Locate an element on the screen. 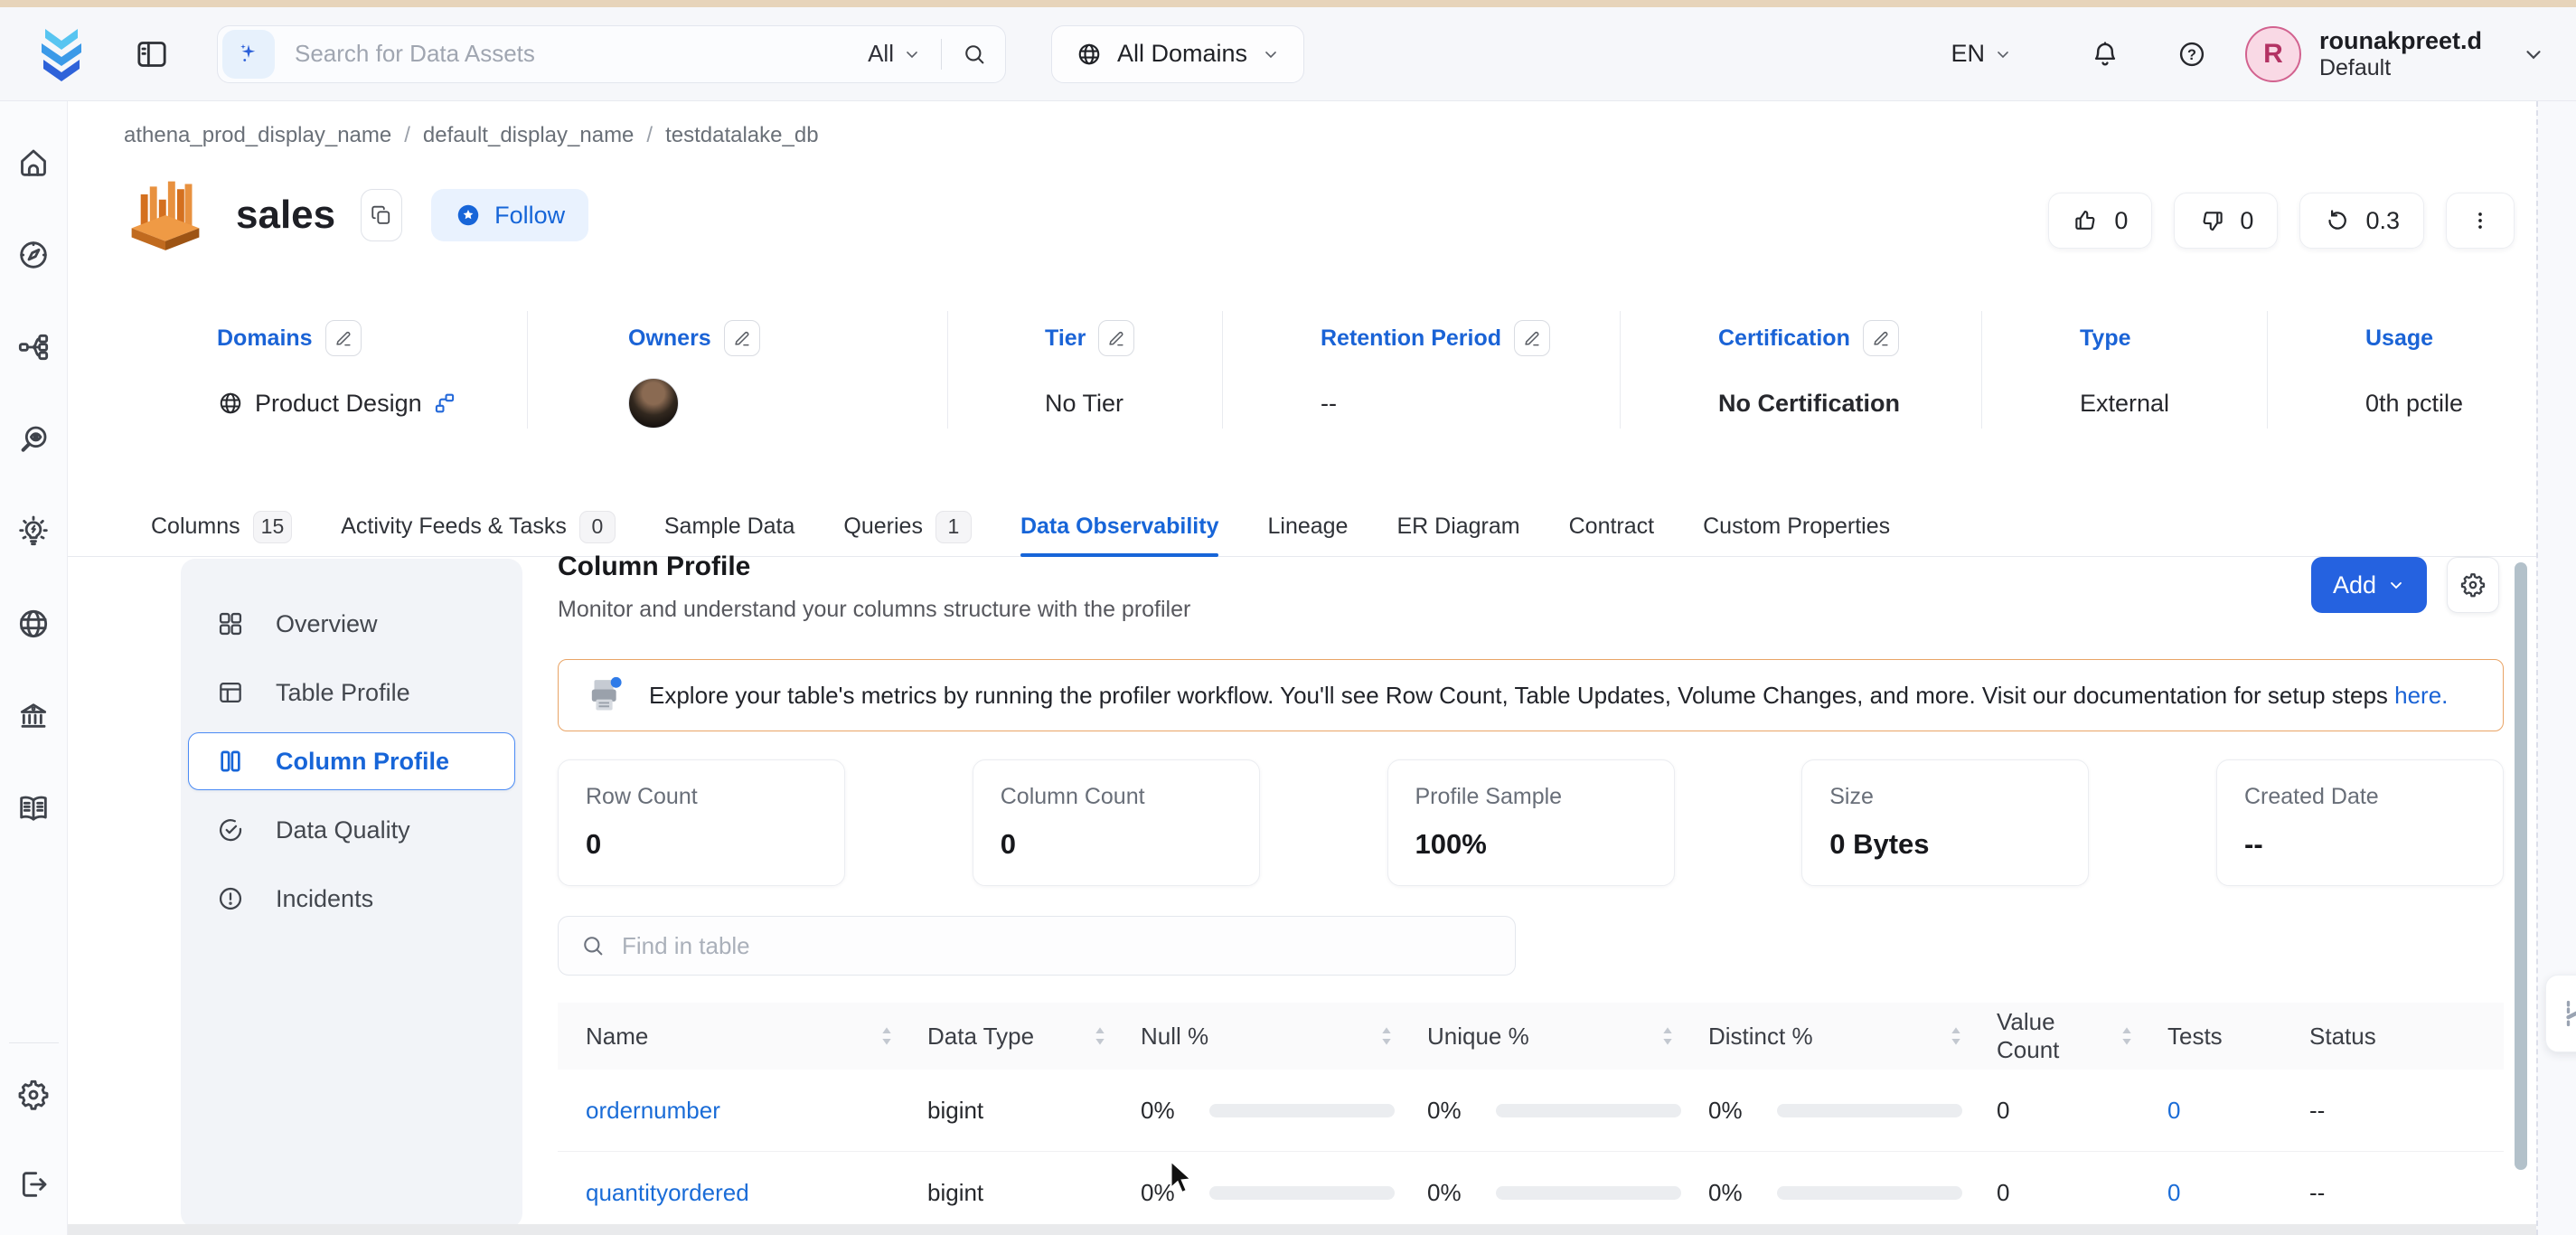 This screenshot has height=1235, width=2576. expand-panel-handle is located at coordinates (2560, 1014).